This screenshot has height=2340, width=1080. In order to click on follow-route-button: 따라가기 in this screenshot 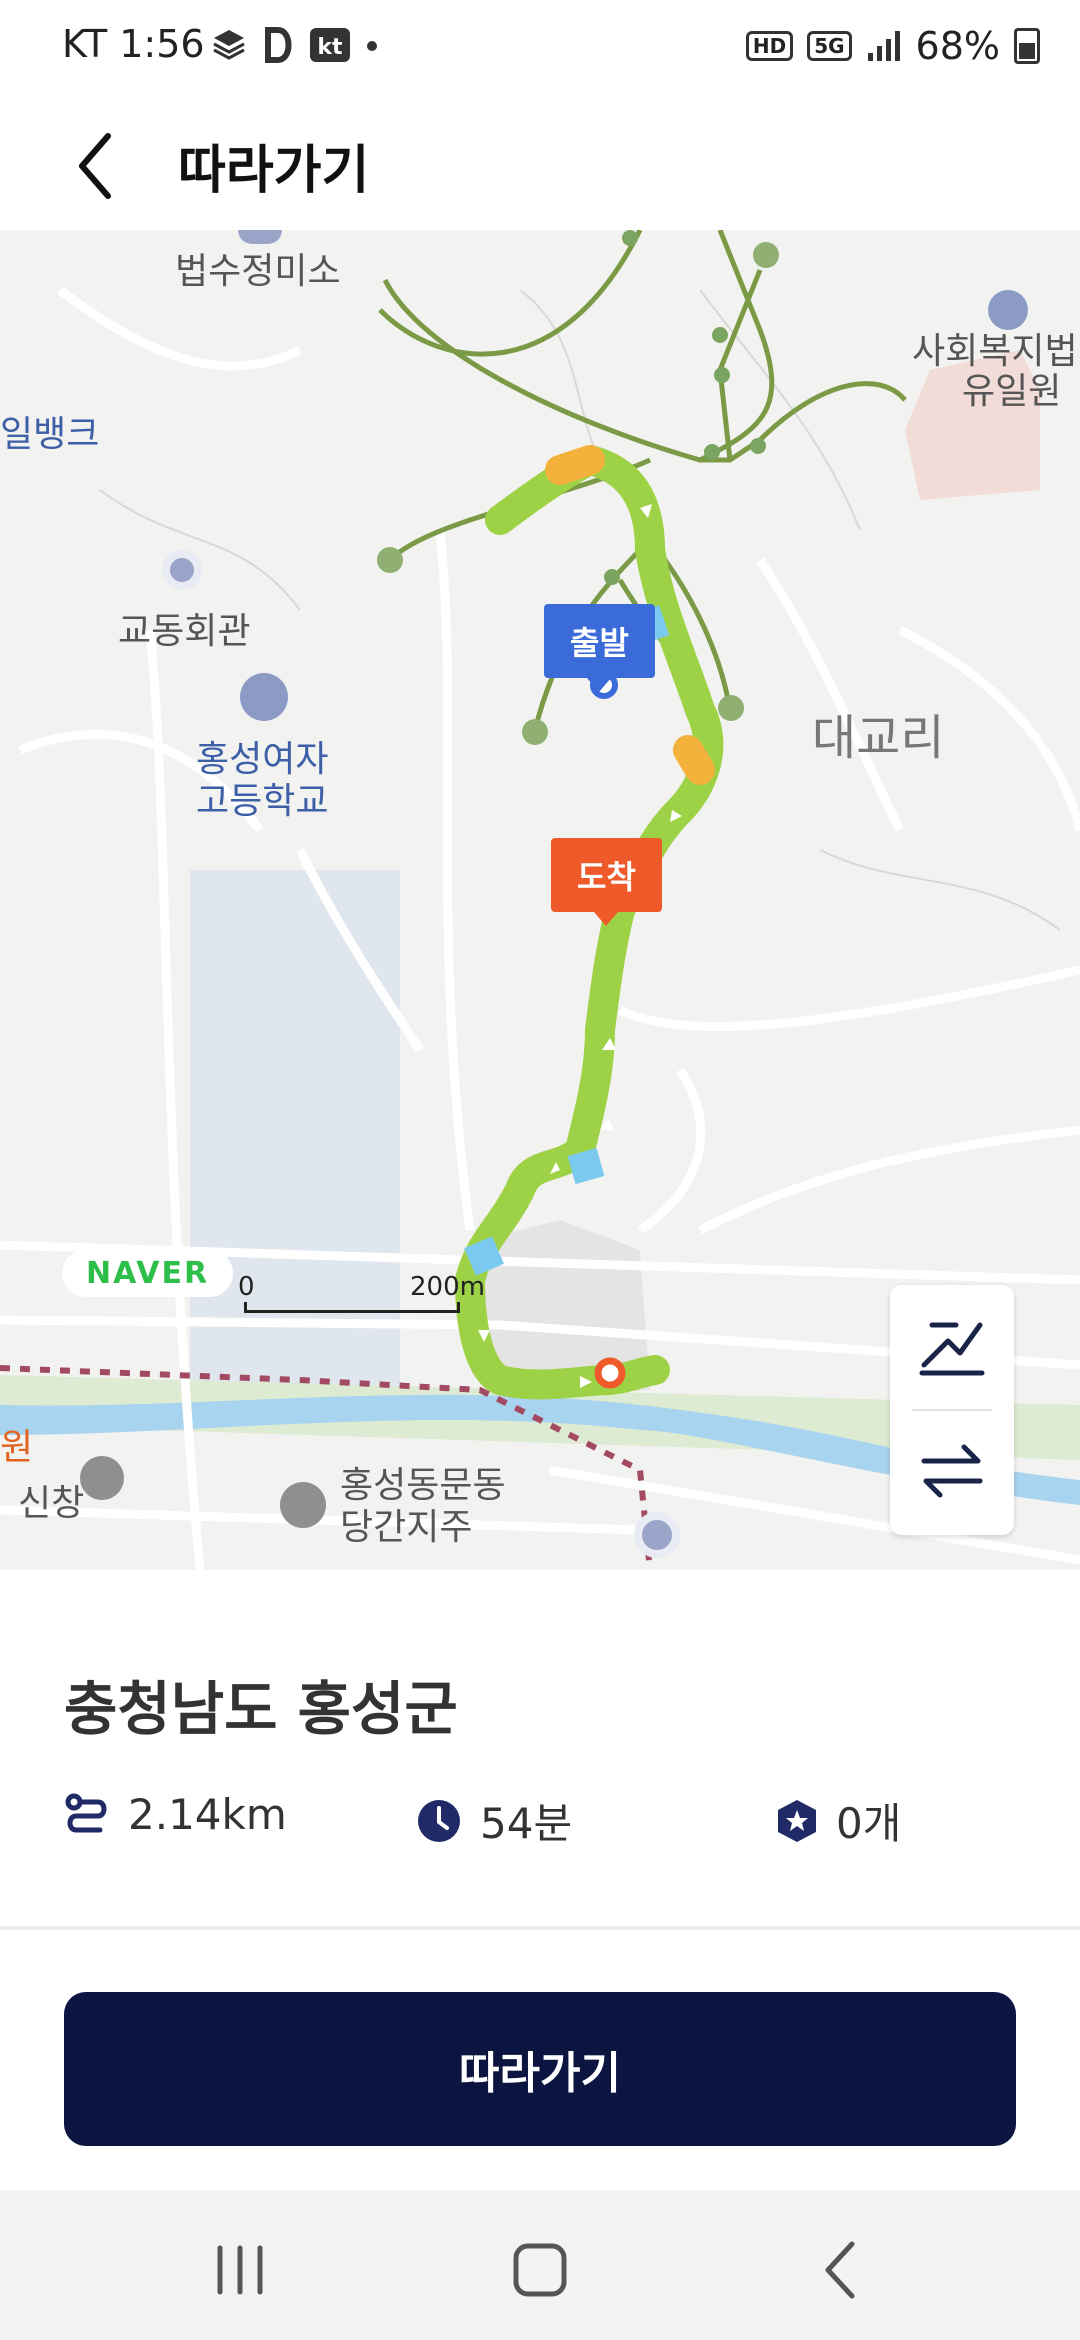, I will do `click(540, 2069)`.